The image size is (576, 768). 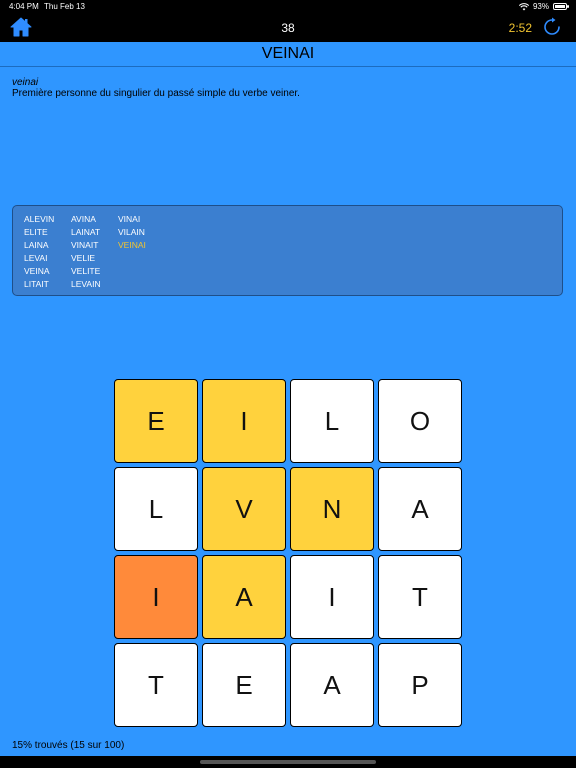 What do you see at coordinates (244, 509) in the screenshot?
I see `letter-tile: V` at bounding box center [244, 509].